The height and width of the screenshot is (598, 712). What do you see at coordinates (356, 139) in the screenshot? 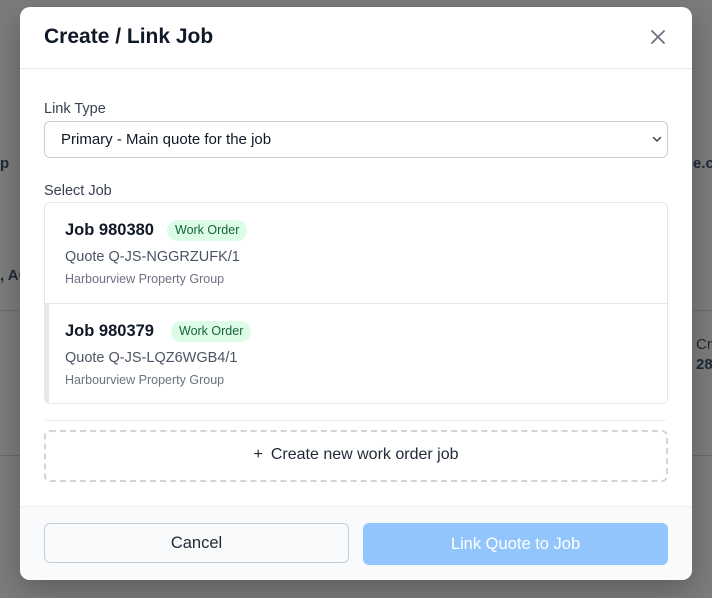
I see `link-type-select: Primary - Main quote for the job` at bounding box center [356, 139].